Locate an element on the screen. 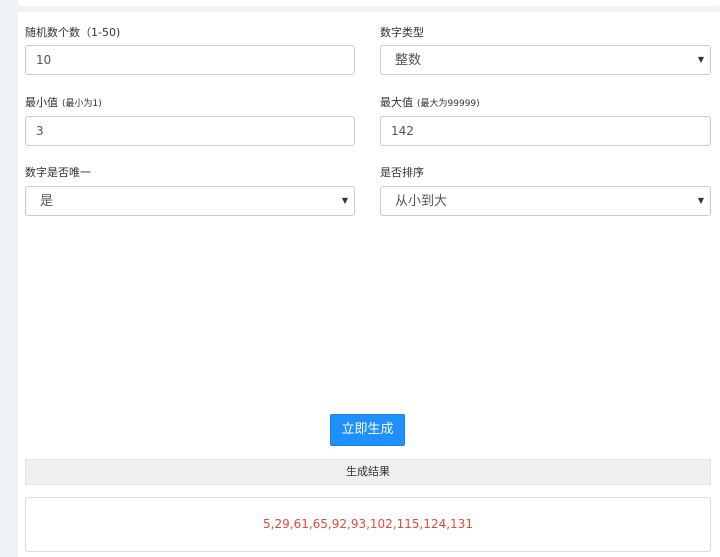 Image resolution: width=720 pixels, height=557 pixels. max-value: 142 is located at coordinates (402, 131).